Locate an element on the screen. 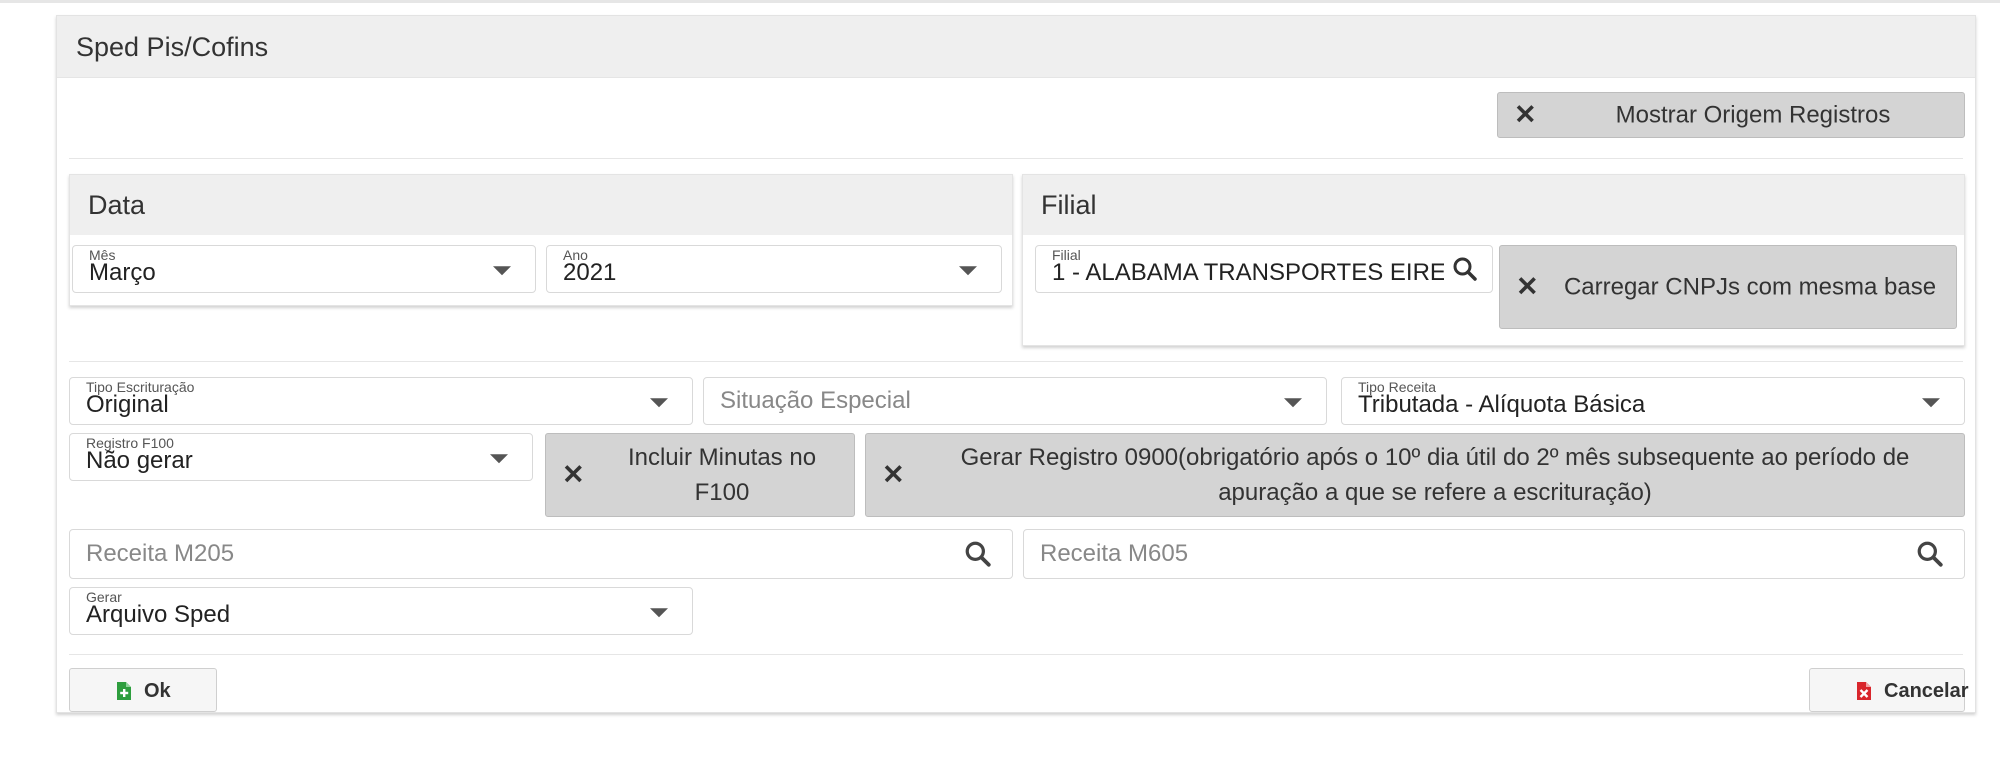  receita-m205-input: Receita M205 is located at coordinates (541, 554).